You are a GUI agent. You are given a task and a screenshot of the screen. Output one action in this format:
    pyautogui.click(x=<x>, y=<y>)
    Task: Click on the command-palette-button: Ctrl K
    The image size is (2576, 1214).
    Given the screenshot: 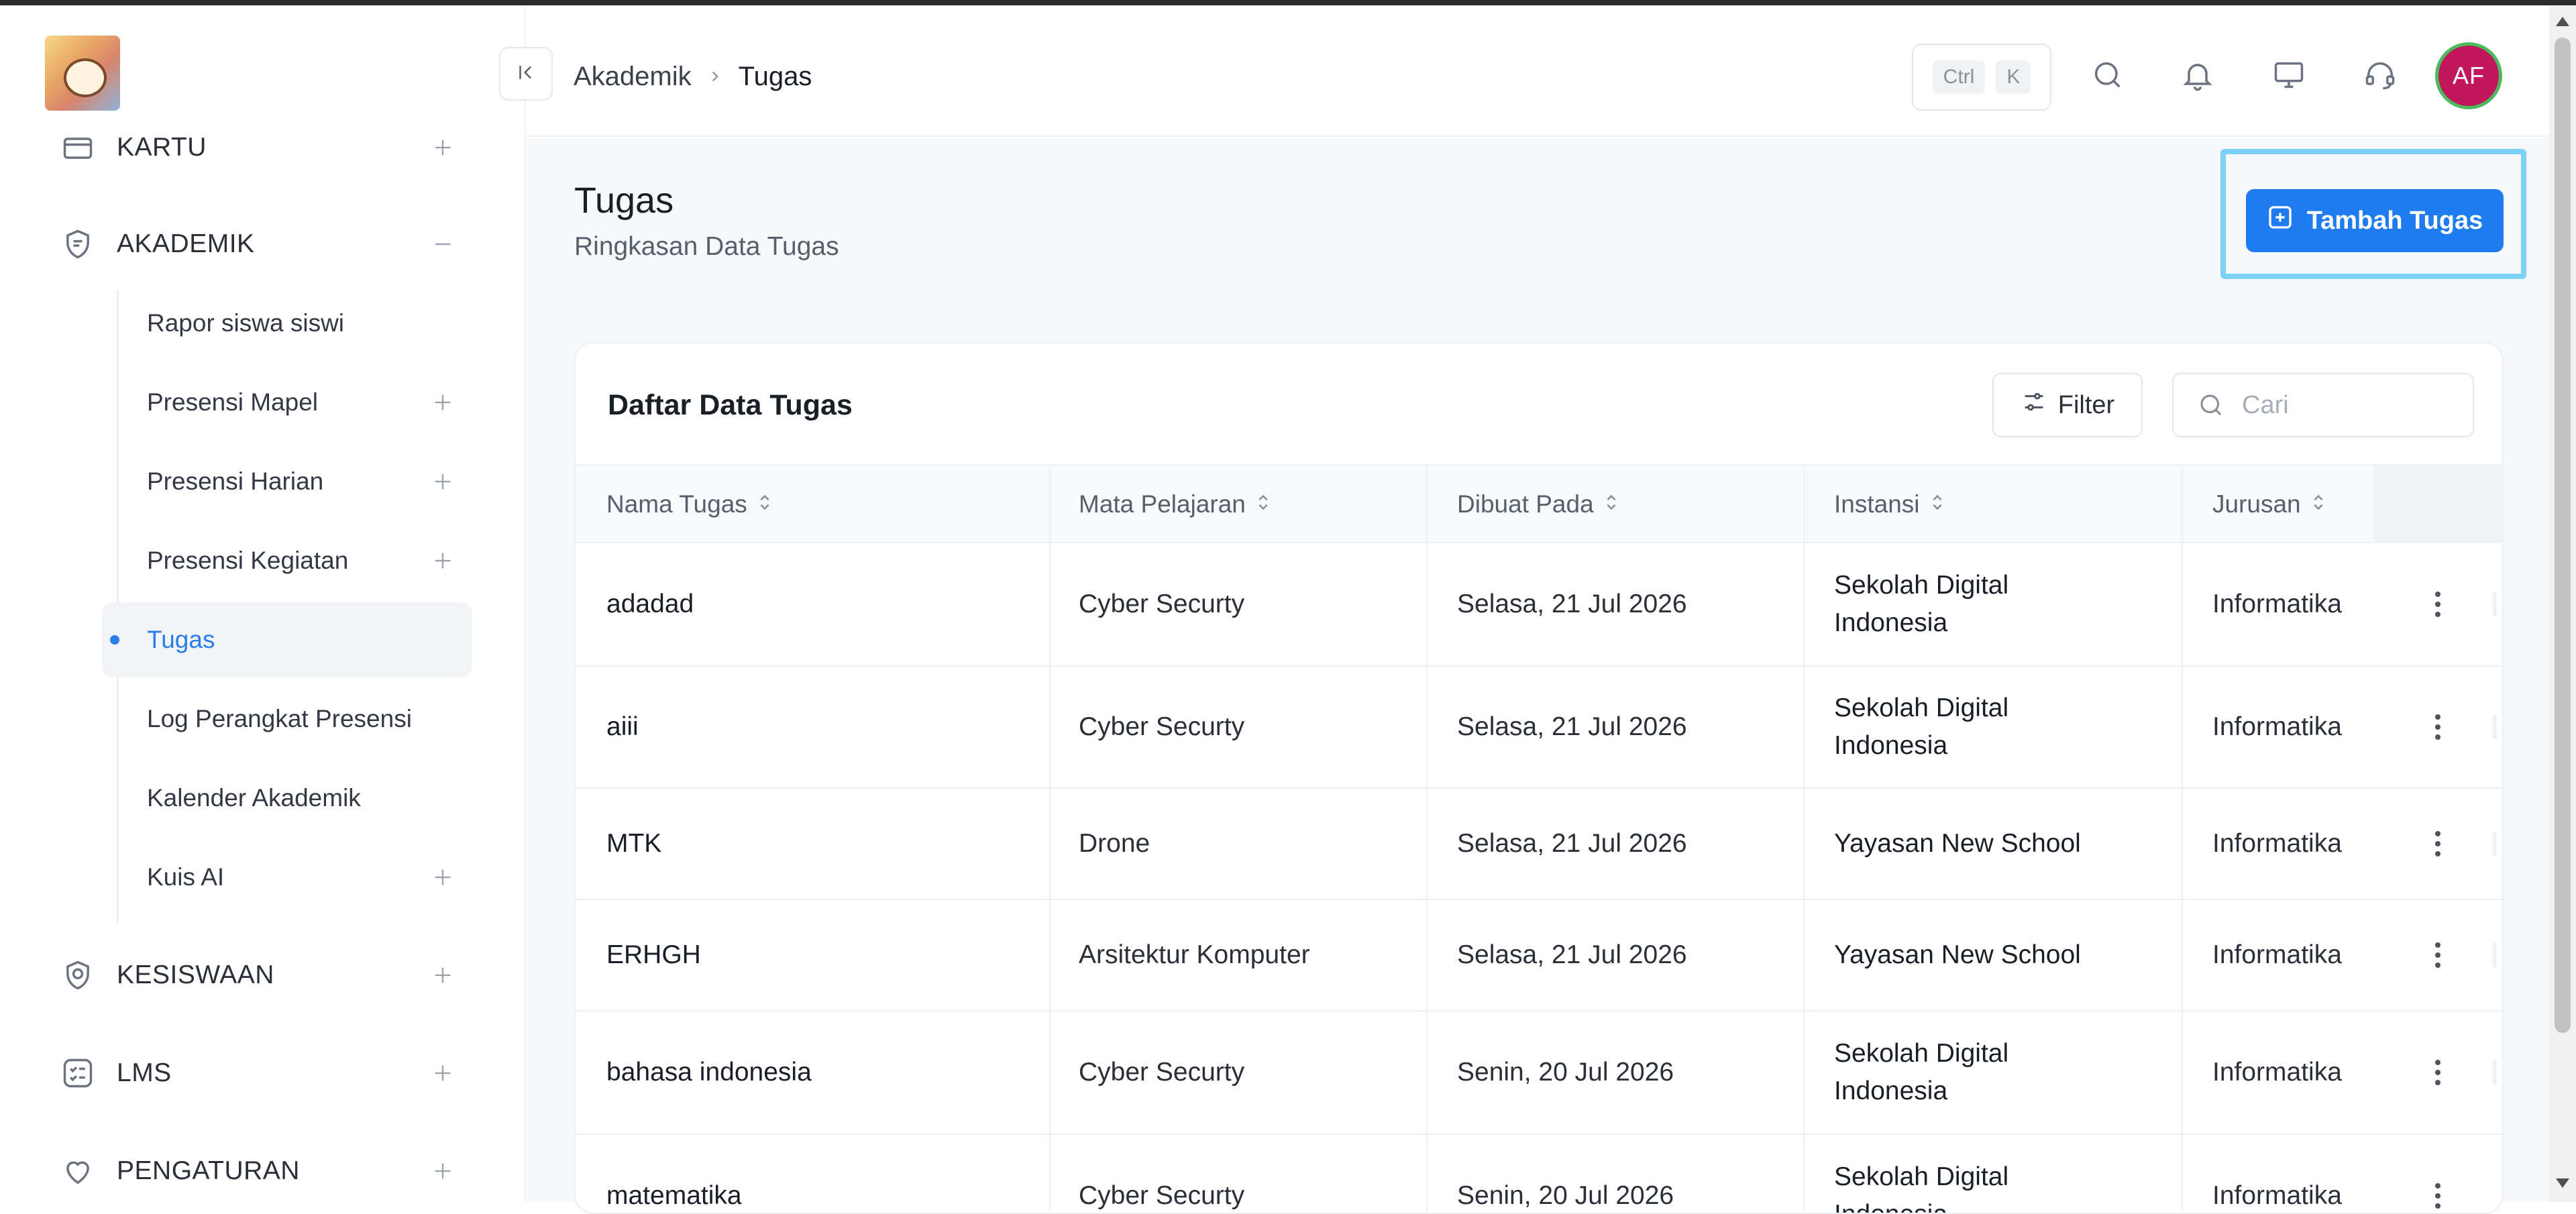 What is the action you would take?
    pyautogui.click(x=1981, y=77)
    